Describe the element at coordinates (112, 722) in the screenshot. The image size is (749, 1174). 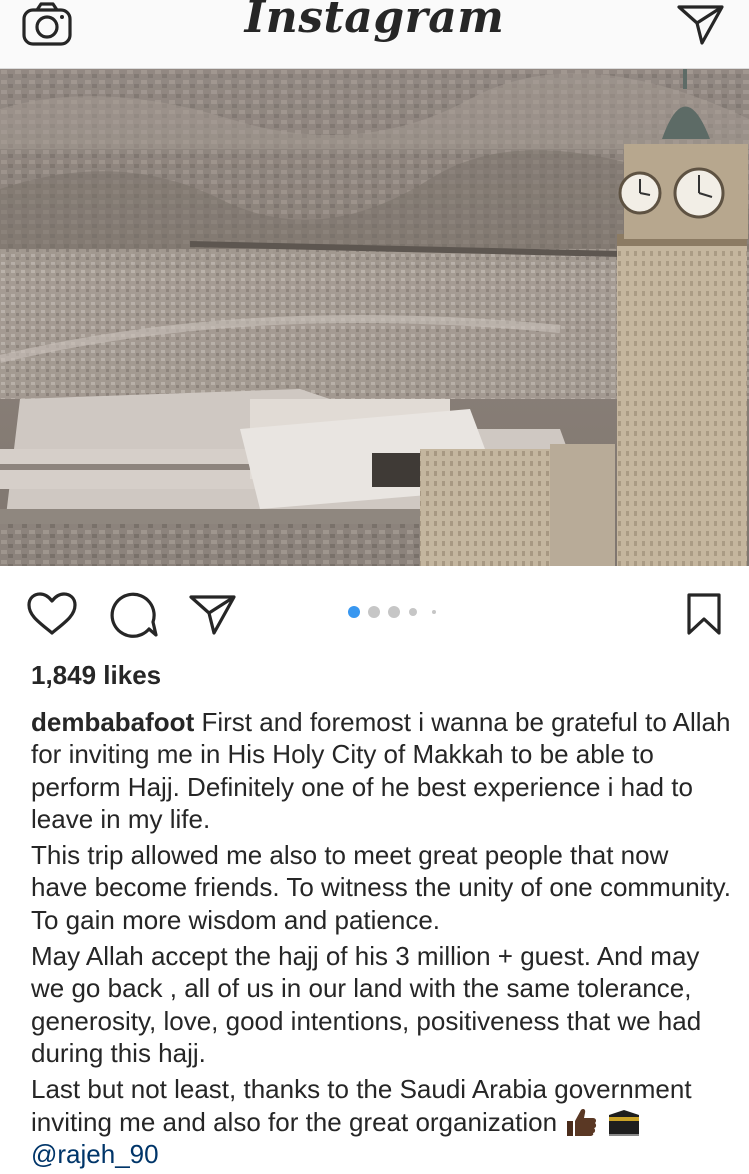
I see `caption-username: dembabafoot` at that location.